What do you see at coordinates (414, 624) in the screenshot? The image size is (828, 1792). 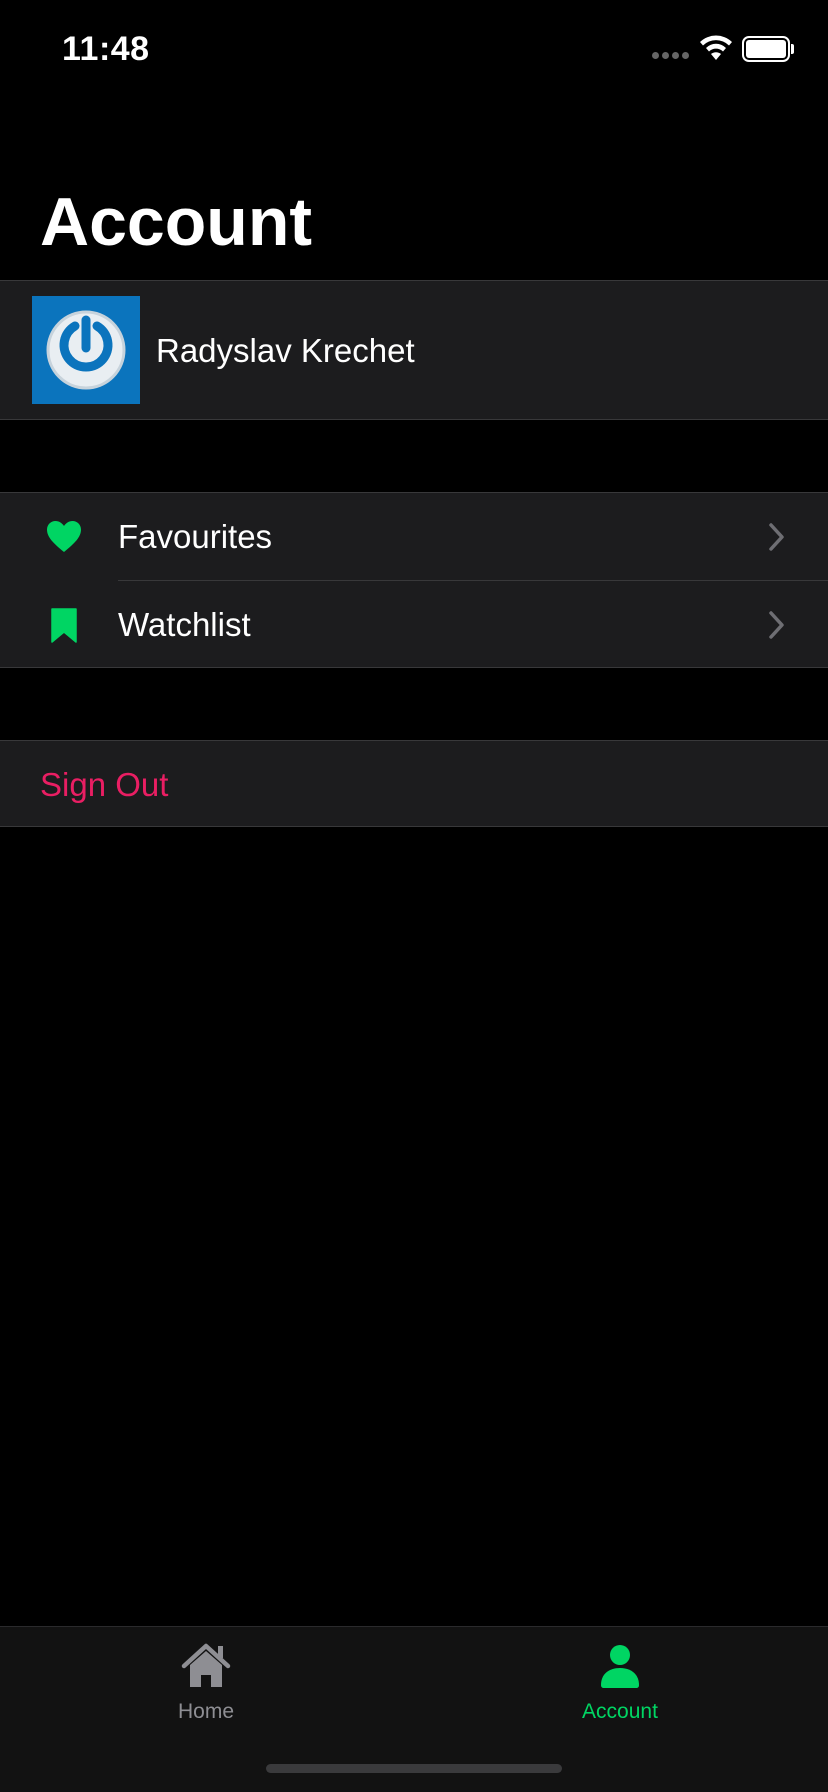 I see `watchlist-row: Watchlist` at bounding box center [414, 624].